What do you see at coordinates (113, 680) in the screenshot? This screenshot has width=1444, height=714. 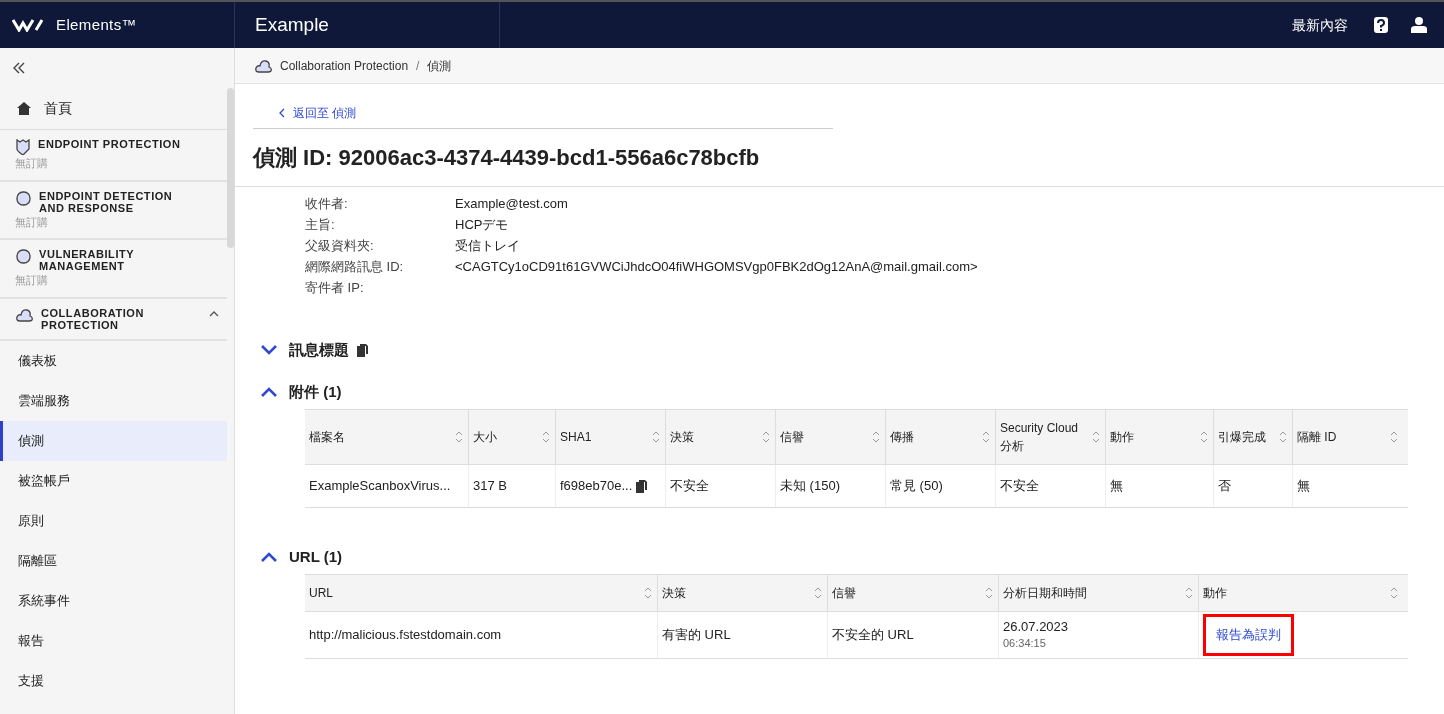 I see `sidebar-nav-item: 支援` at bounding box center [113, 680].